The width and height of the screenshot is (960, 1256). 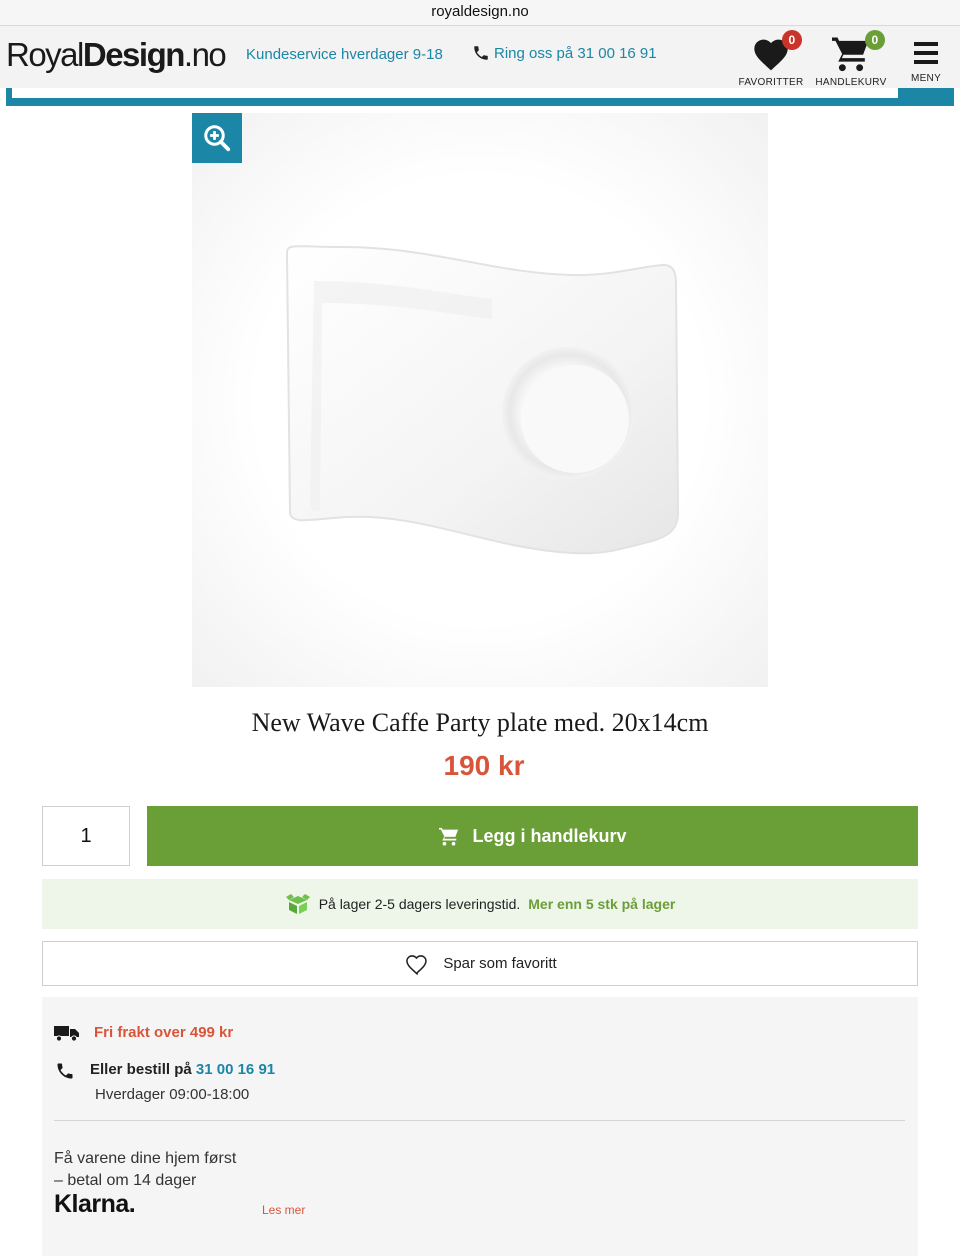 I want to click on quantity-input, so click(x=86, y=836).